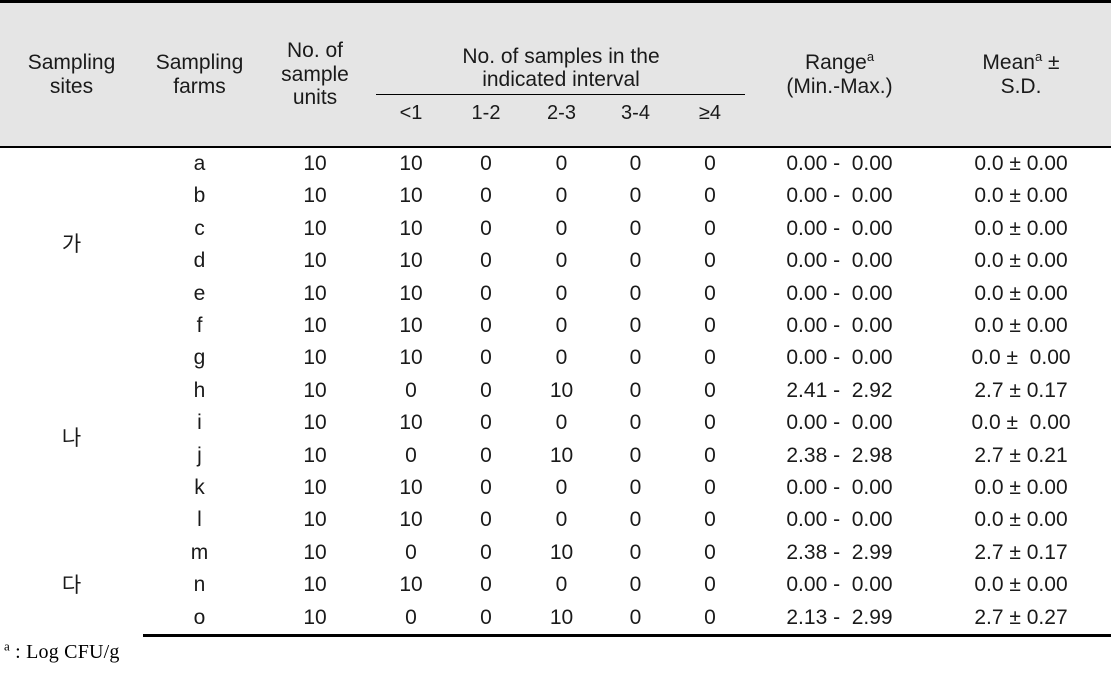  What do you see at coordinates (561, 68) in the screenshot?
I see `interval-spanner-label: No. of samples in the indicated interval` at bounding box center [561, 68].